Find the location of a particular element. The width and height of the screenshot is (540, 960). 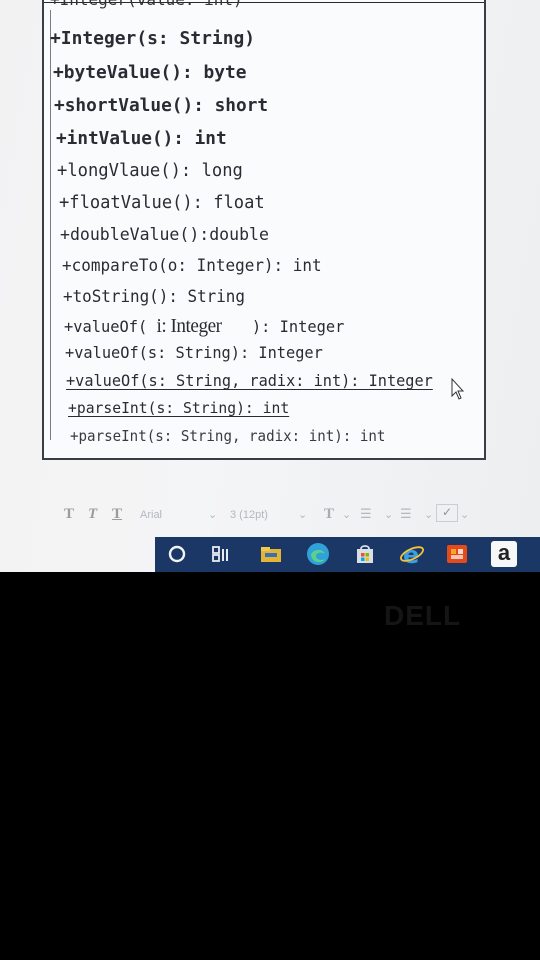

amazon-letter: a is located at coordinates (504, 552).